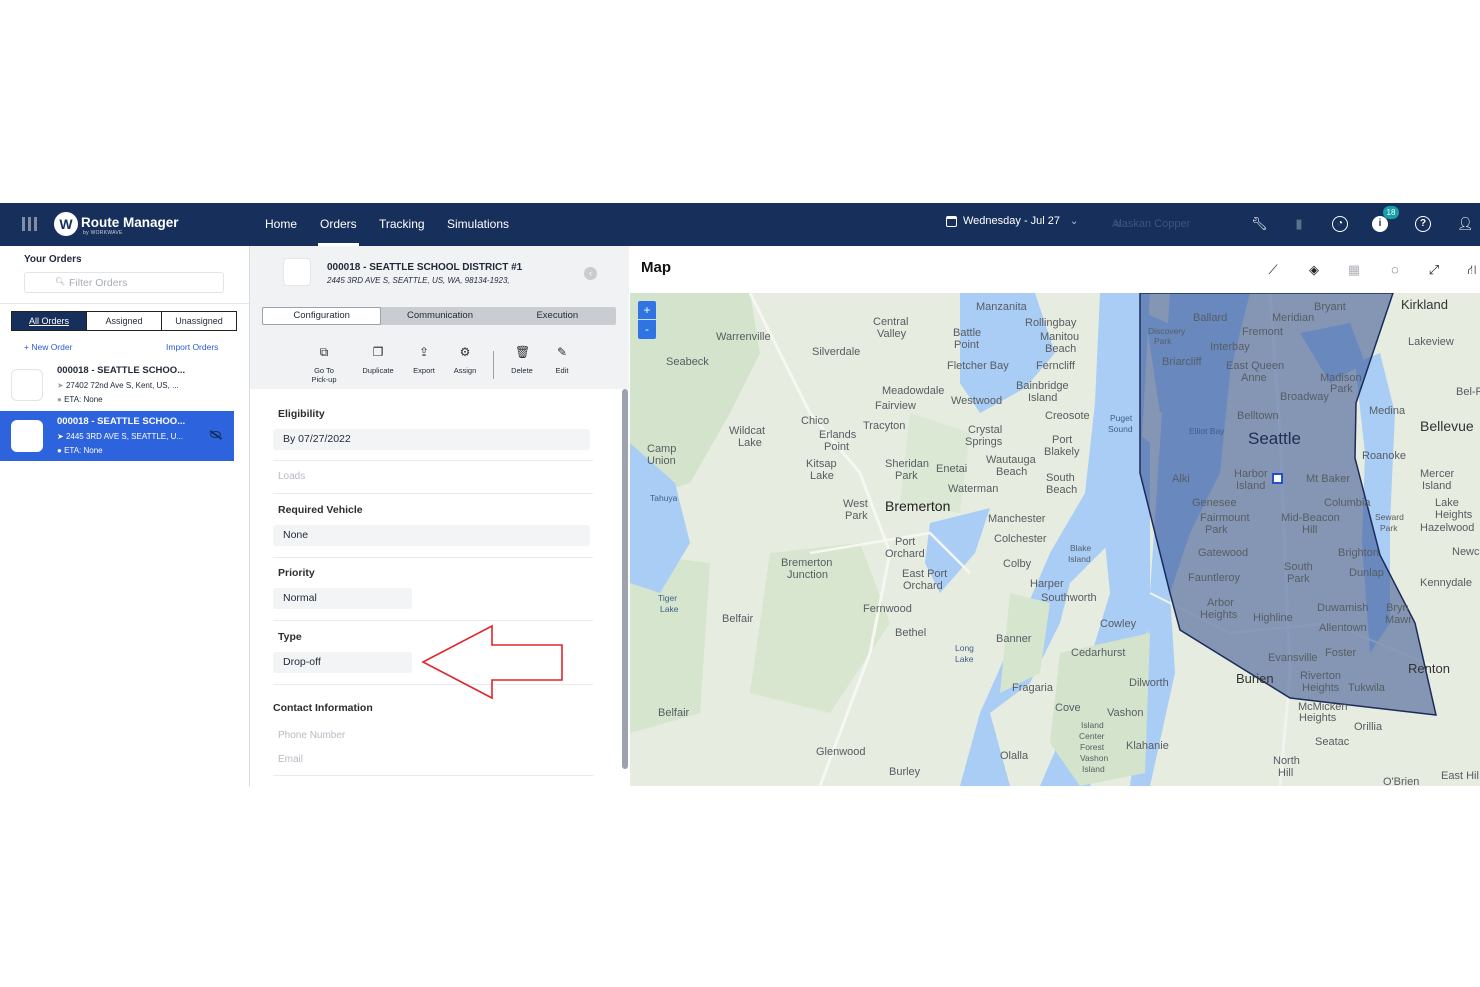 The width and height of the screenshot is (1480, 987). Describe the element at coordinates (1061, 349) in the screenshot. I see `map-label: Beach` at that location.